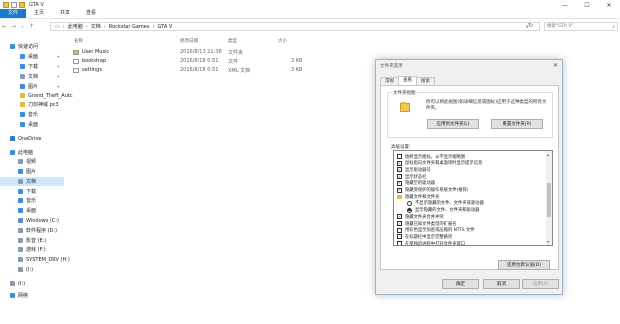 This screenshot has width=620, height=324. I want to click on breadcrumb-documents: 文档, so click(96, 26).